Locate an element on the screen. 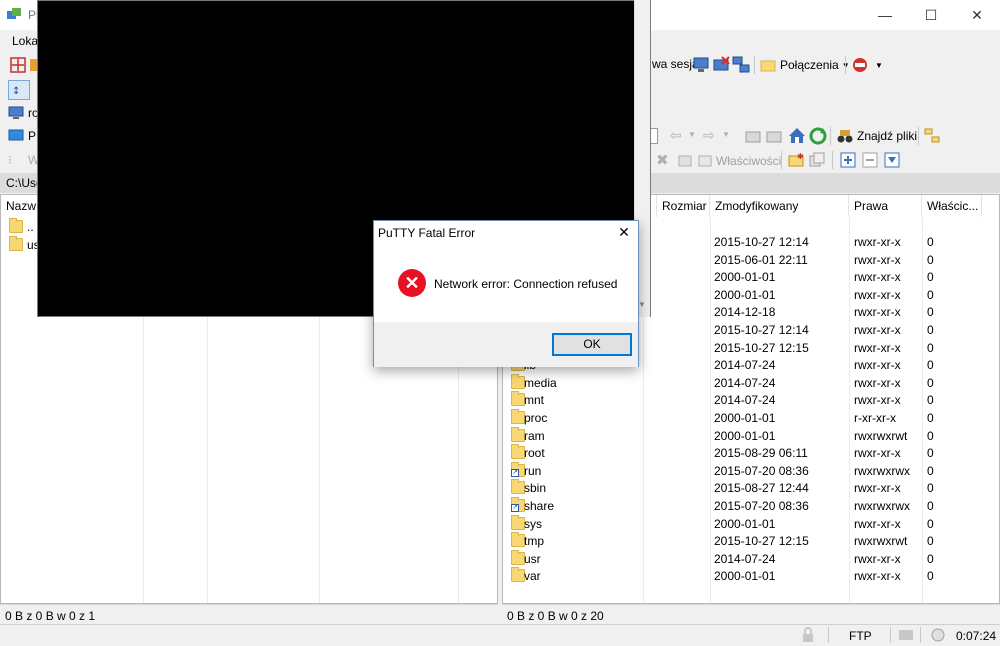 The image size is (1000, 646). find-files-button: Znajdź pliki is located at coordinates (877, 136).